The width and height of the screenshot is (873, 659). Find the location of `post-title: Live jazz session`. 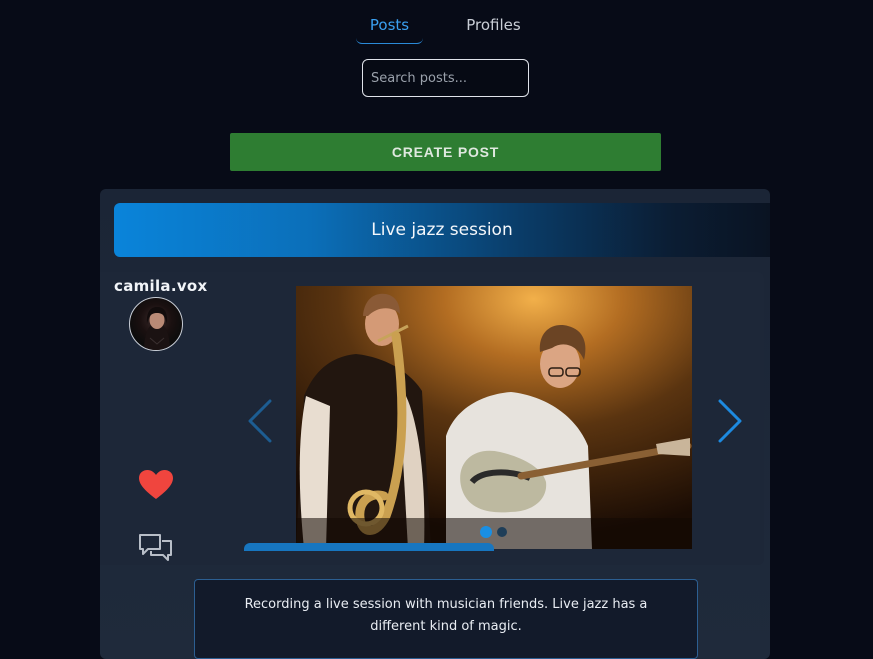

post-title: Live jazz session is located at coordinates (442, 230).